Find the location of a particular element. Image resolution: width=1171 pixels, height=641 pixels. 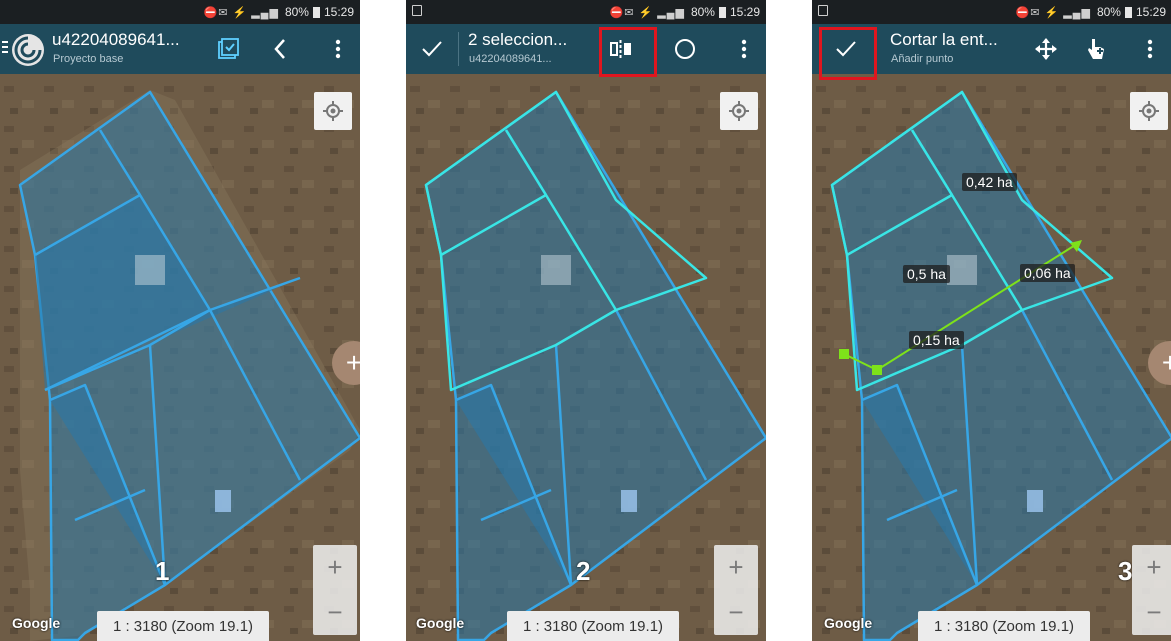

circle-icon is located at coordinates (685, 49).